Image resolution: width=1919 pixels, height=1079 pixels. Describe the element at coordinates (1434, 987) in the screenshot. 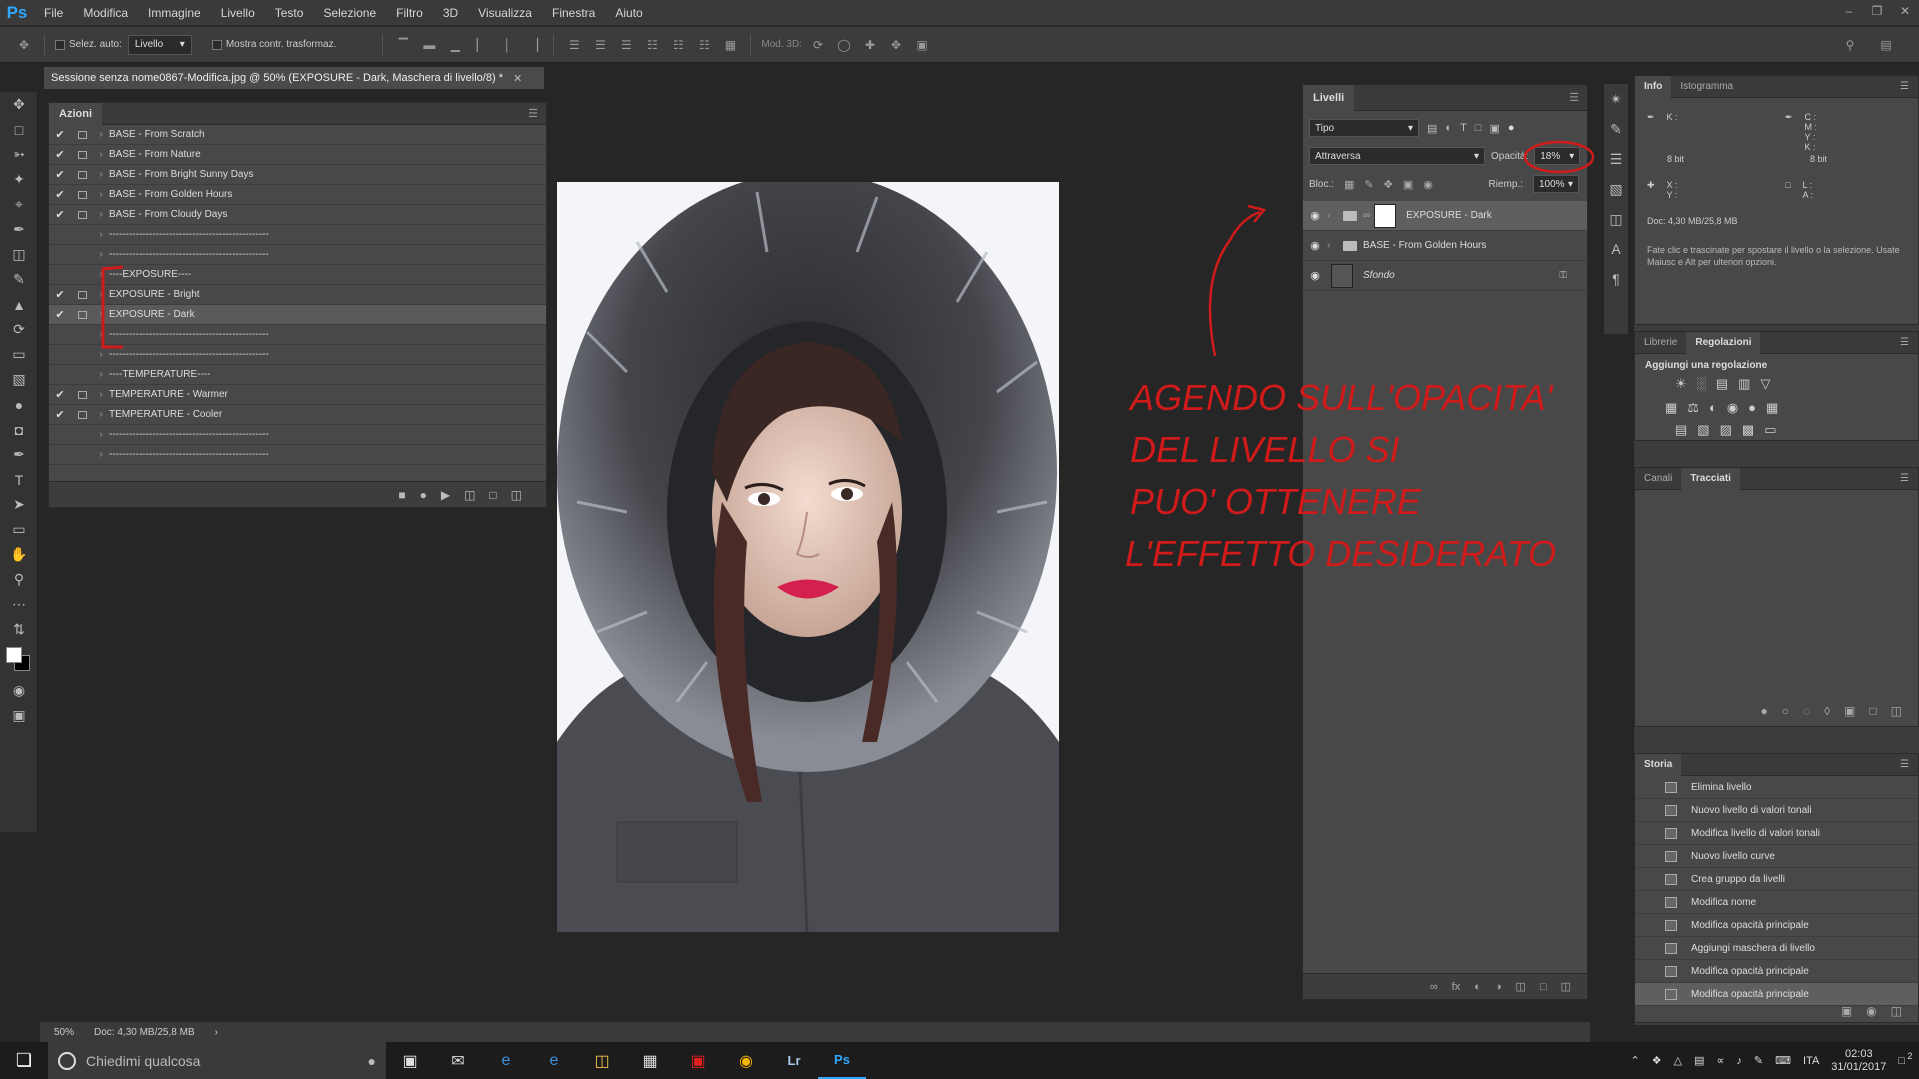

I see `link-layers-icon: ∞` at that location.